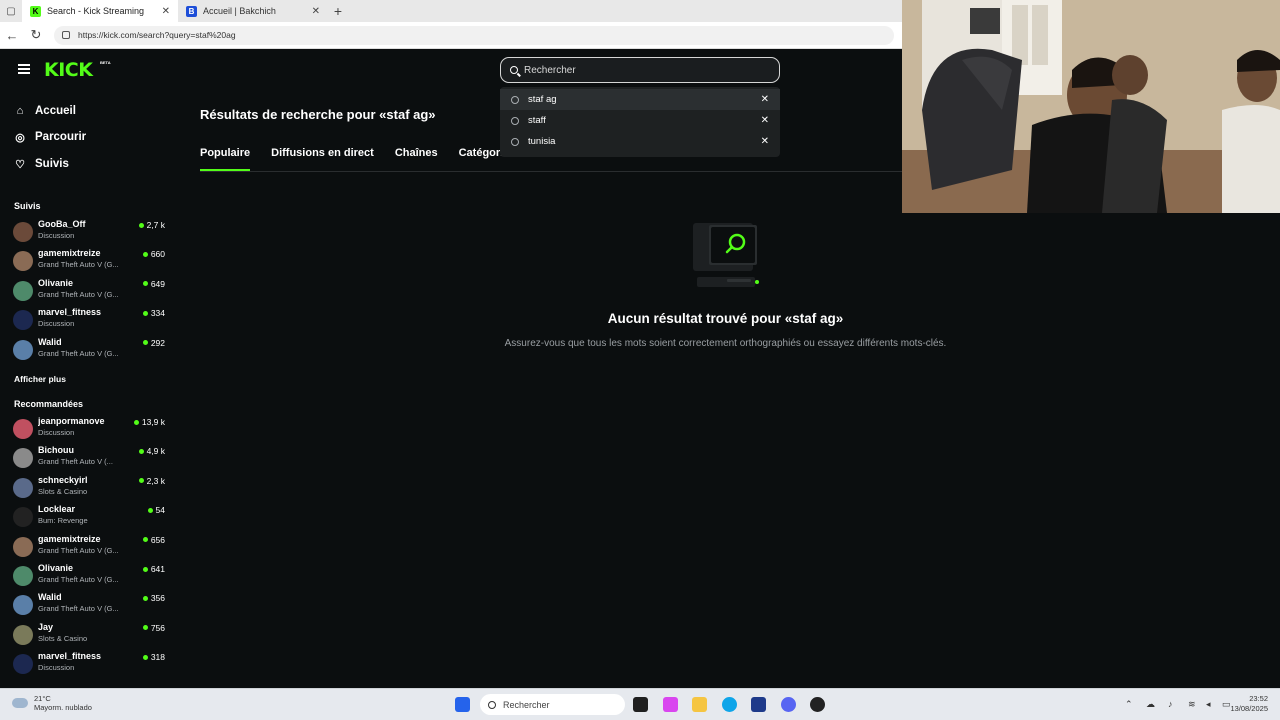 The image size is (1280, 720). I want to click on app-icon, so click(817, 704).